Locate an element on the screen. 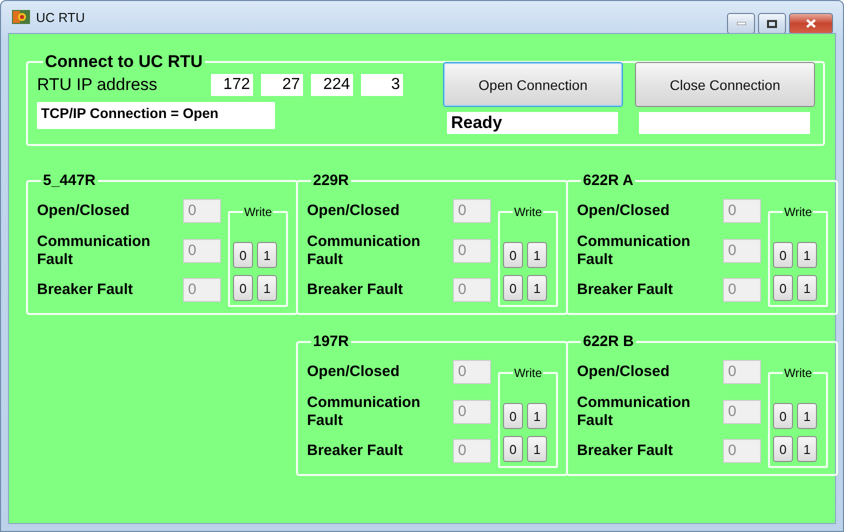 This screenshot has width=844, height=532. ip-octet-field: 172 is located at coordinates (232, 85).